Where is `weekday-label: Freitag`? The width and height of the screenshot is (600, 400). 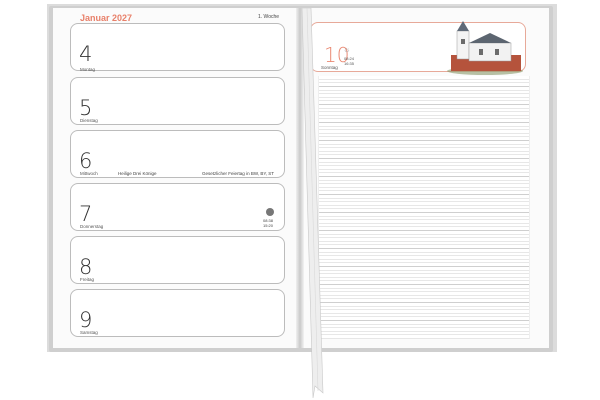 weekday-label: Freitag is located at coordinates (87, 279).